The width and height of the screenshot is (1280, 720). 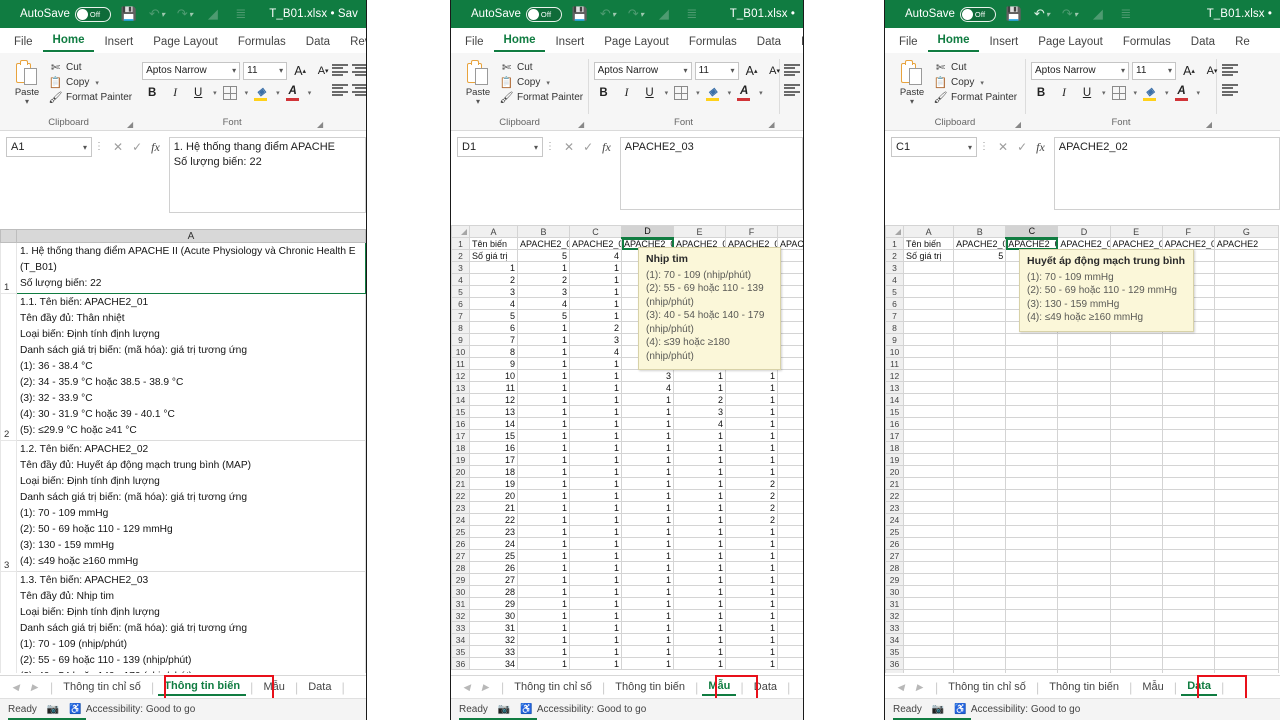 I want to click on name-box: D1 ▾, so click(x=500, y=147).